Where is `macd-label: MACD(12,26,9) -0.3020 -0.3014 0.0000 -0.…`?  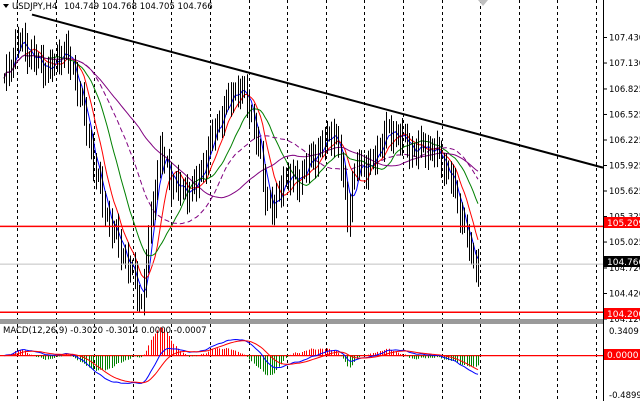 macd-label: MACD(12,26,9) -0.3020 -0.3014 0.0000 -0.… is located at coordinates (105, 331).